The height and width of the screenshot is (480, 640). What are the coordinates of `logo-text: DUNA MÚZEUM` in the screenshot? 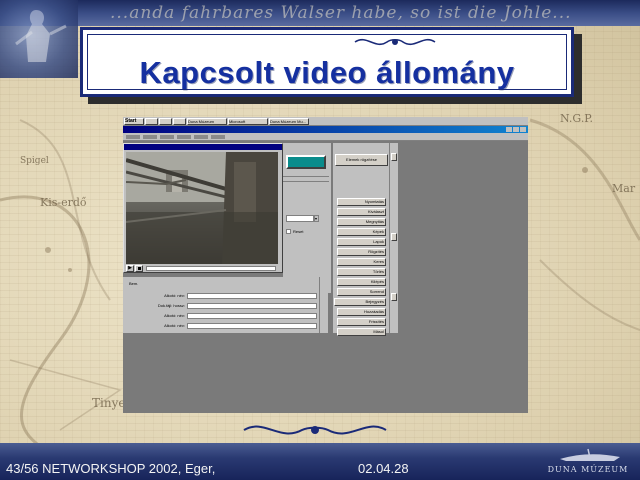 It's located at (588, 469).